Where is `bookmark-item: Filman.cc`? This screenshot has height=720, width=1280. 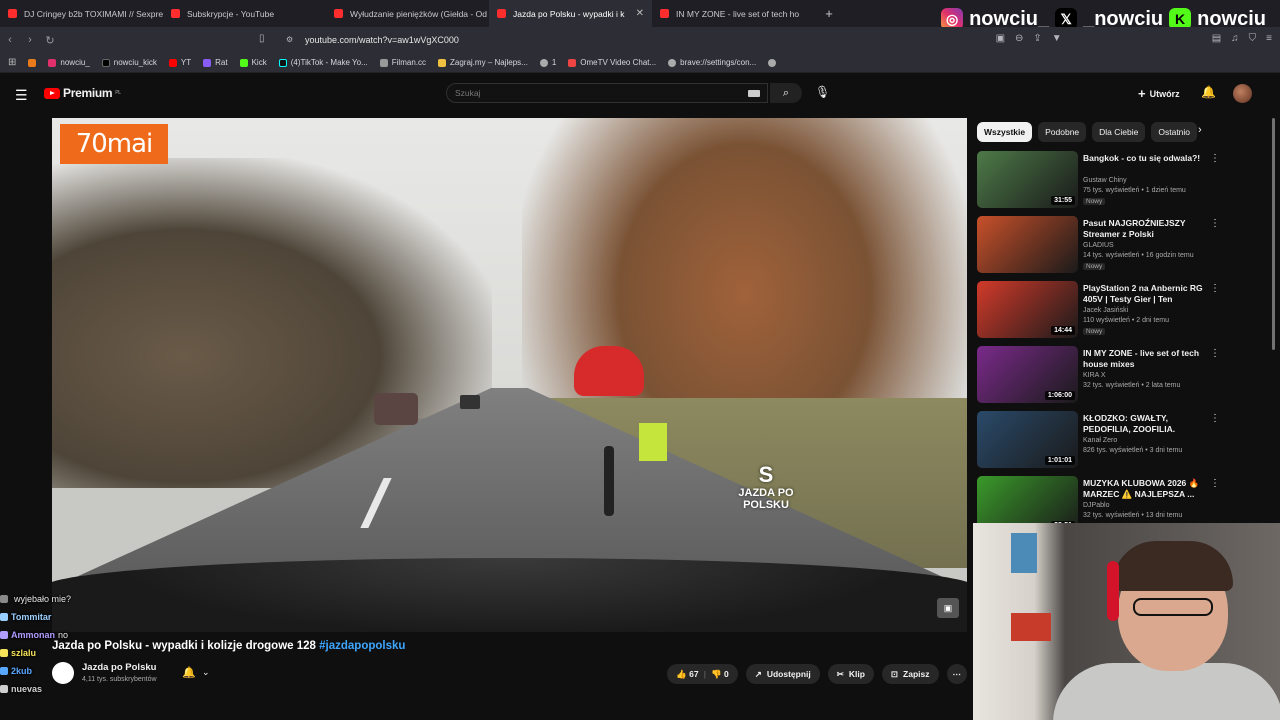 bookmark-item: Filman.cc is located at coordinates (402, 62).